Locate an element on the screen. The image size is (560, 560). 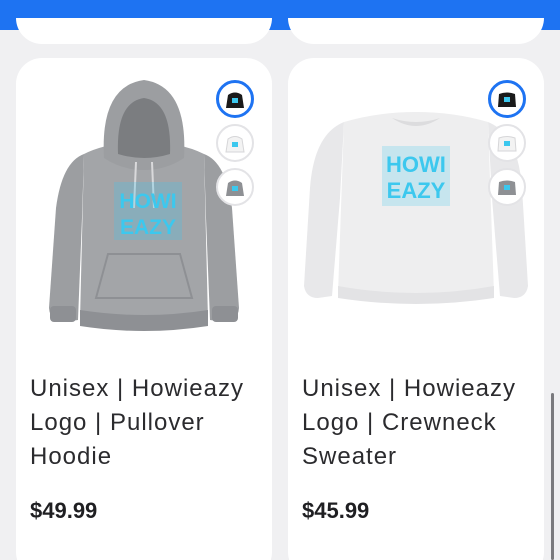
black-sweater-icon is located at coordinates (507, 99).